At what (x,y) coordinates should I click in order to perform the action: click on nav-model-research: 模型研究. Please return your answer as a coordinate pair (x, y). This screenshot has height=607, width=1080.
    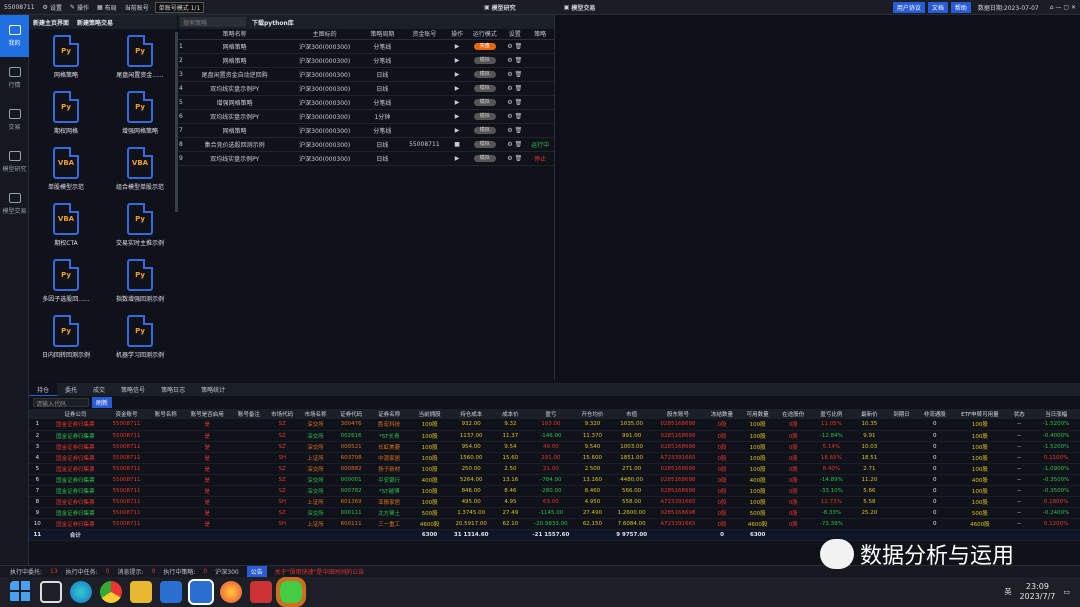
    Looking at the image, I should click on (14, 162).